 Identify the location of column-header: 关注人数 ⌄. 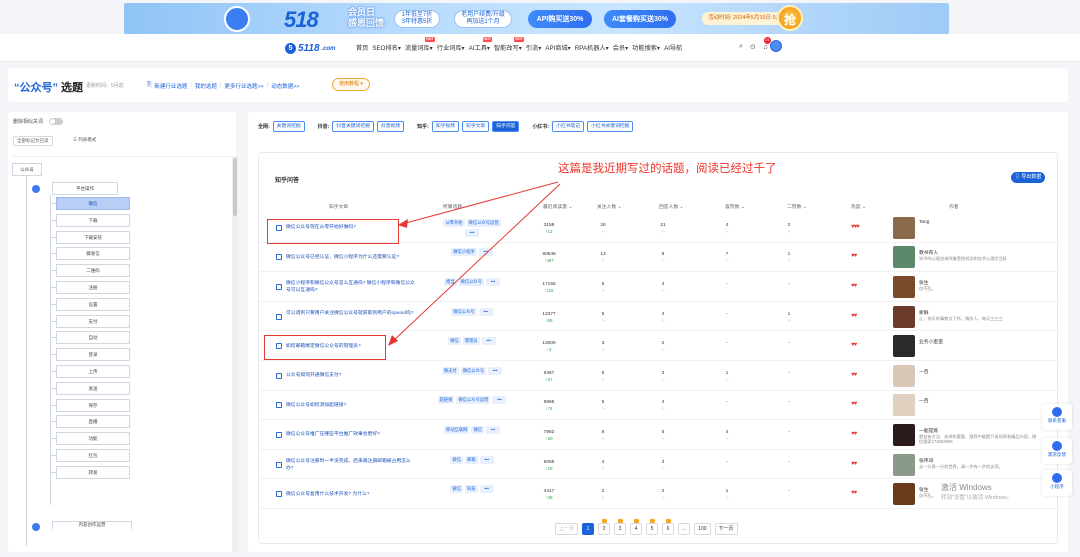
(609, 206).